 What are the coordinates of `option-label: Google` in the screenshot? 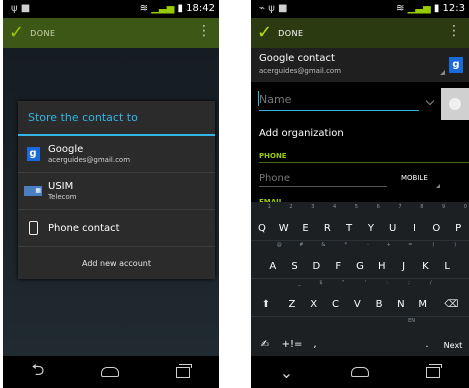 It's located at (66, 149).